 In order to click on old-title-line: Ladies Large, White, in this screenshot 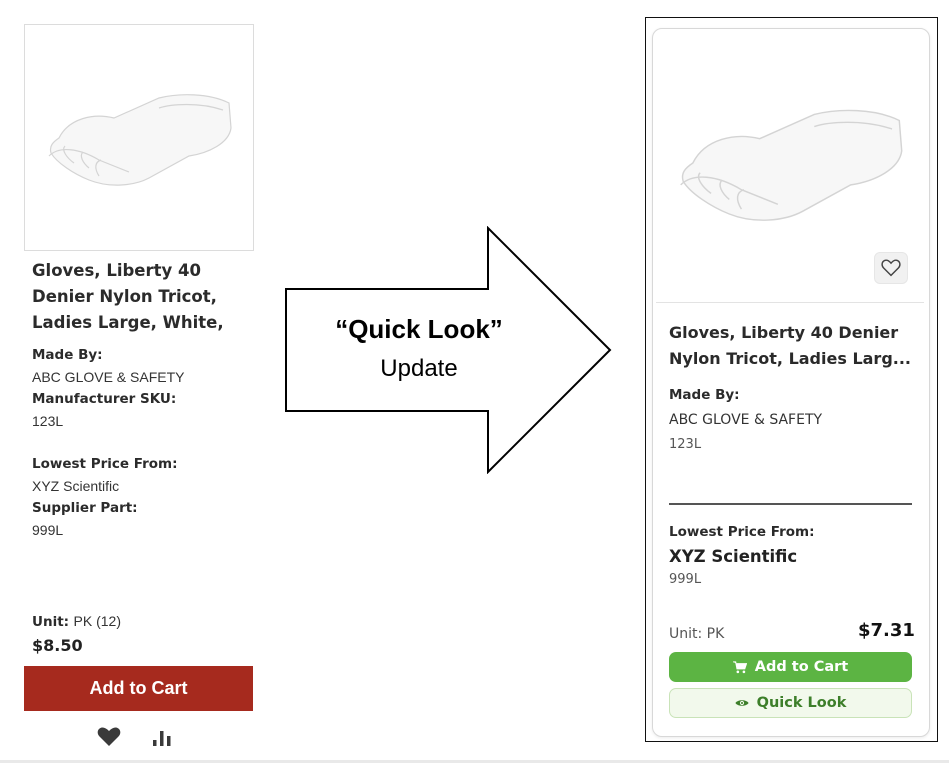, I will do `click(128, 322)`.